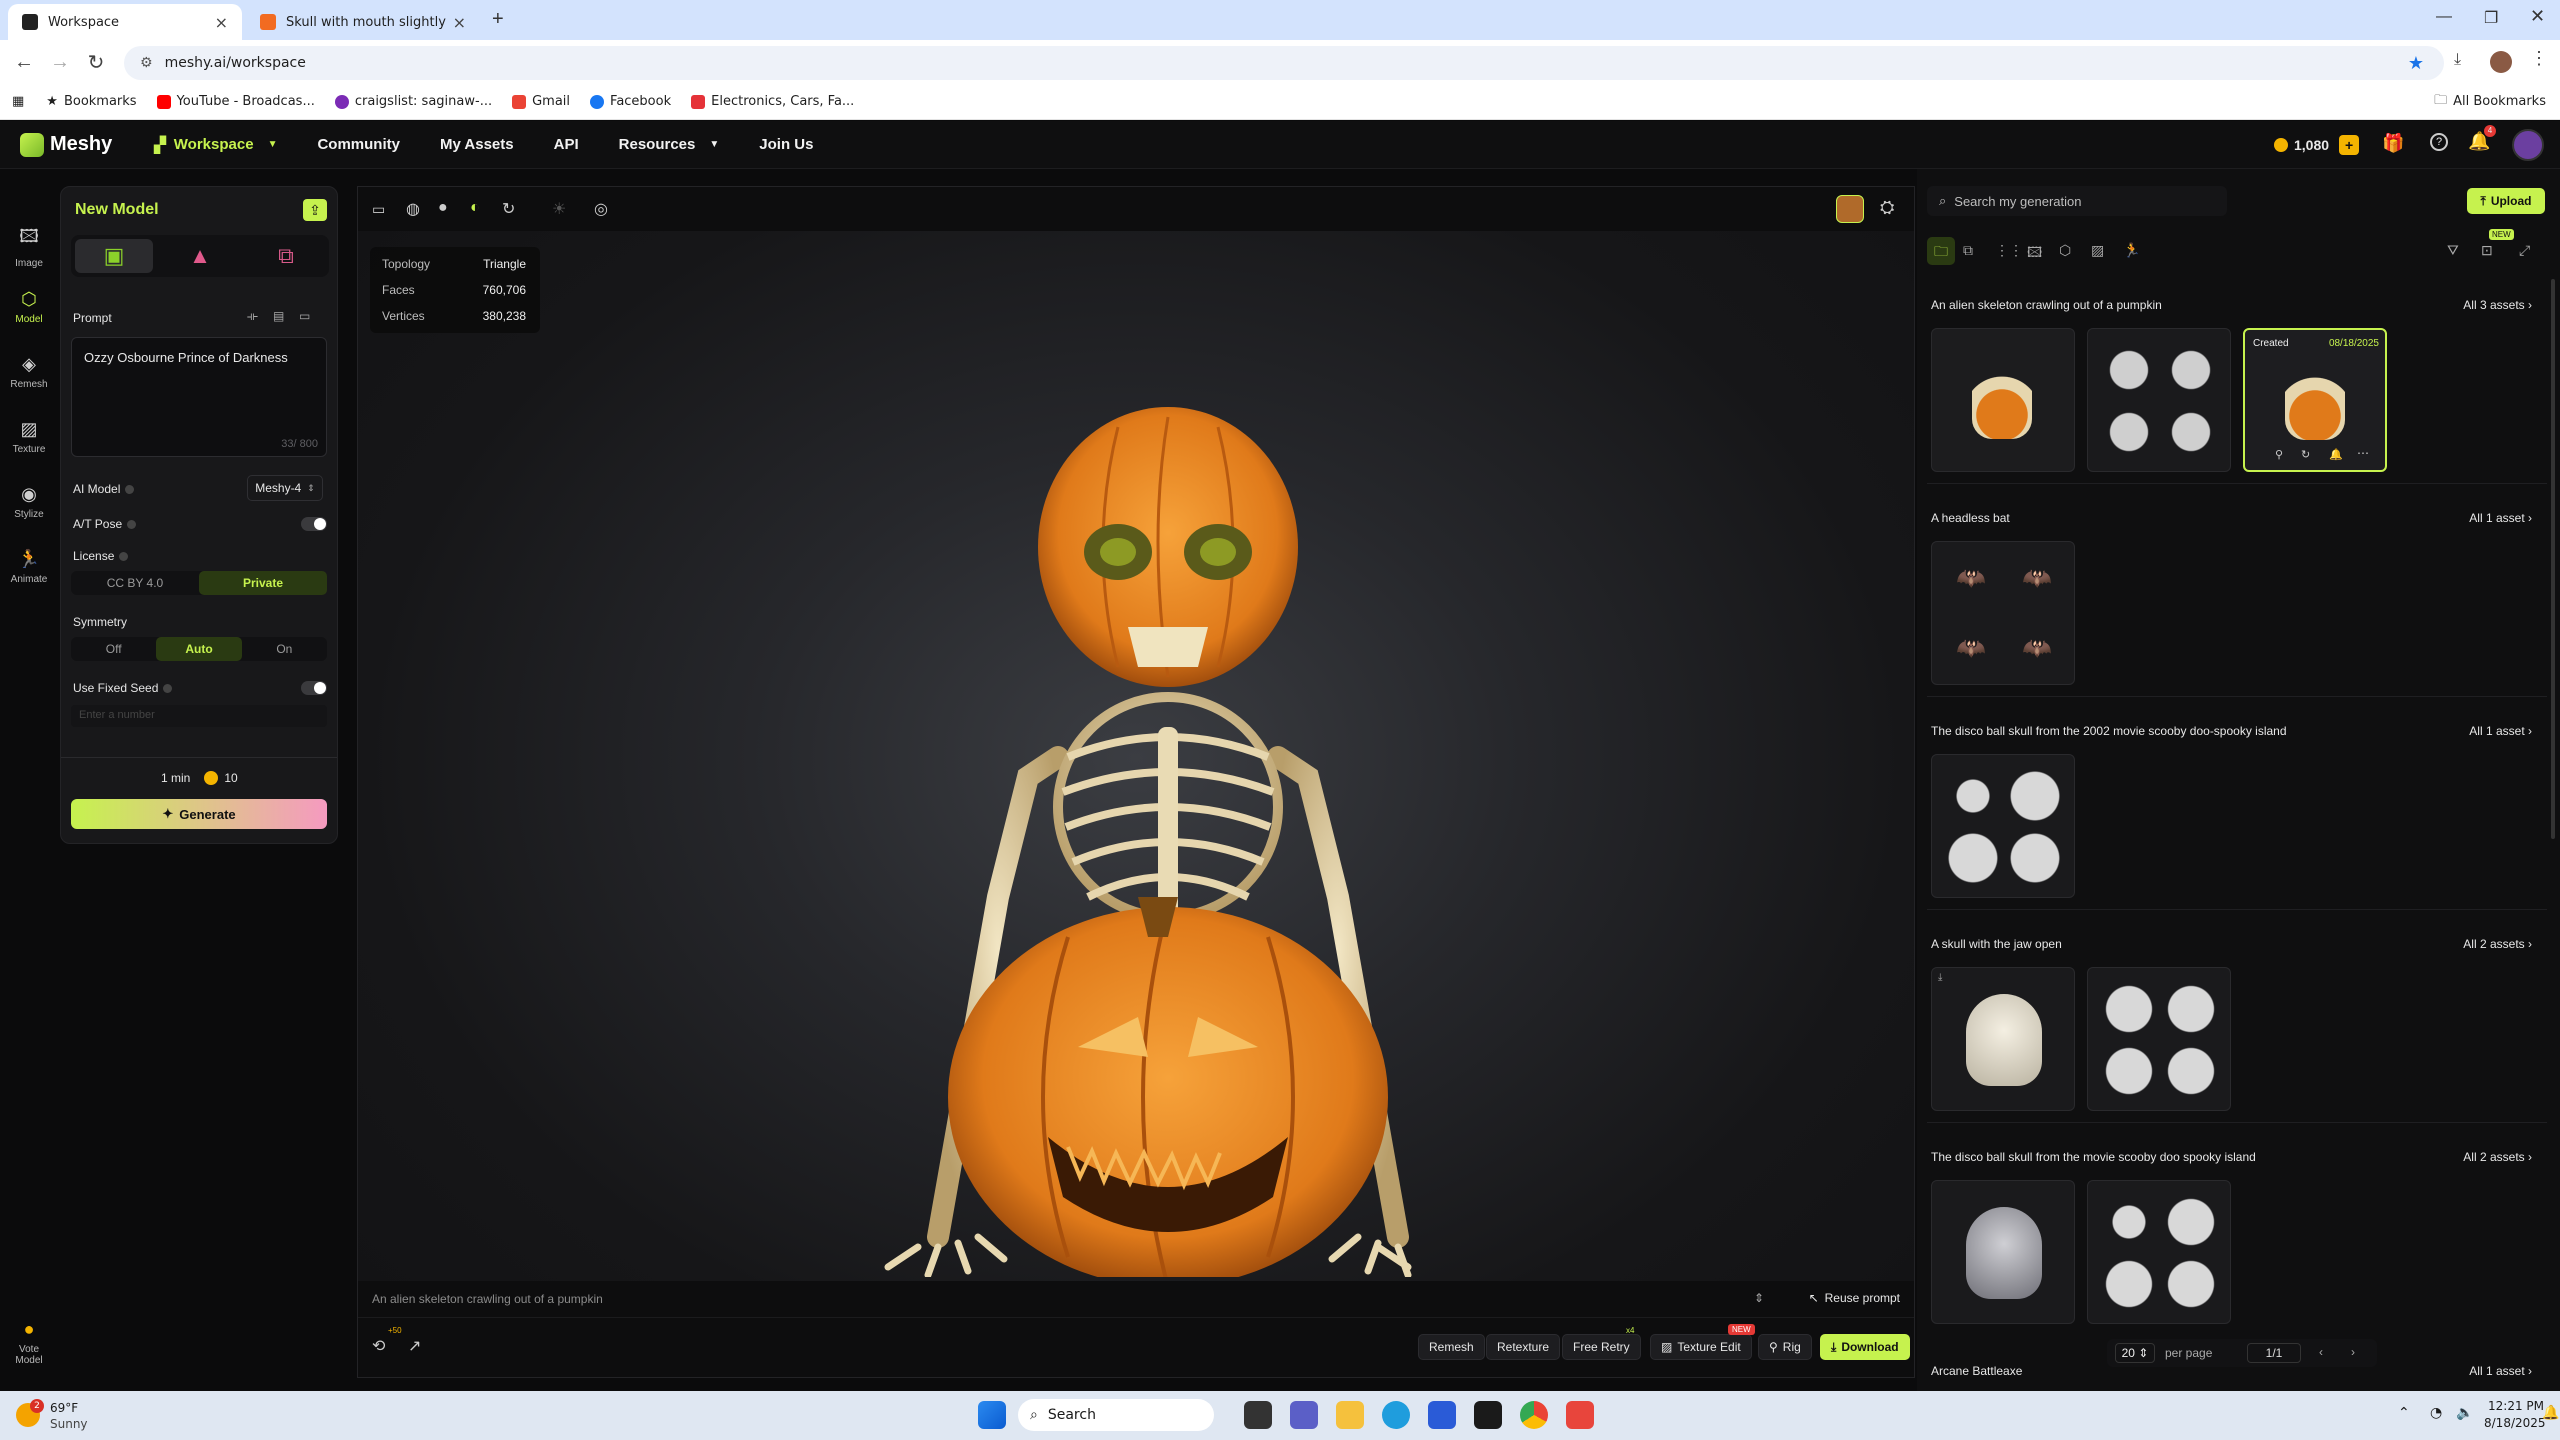 The width and height of the screenshot is (2560, 1440). Describe the element at coordinates (1534, 1415) in the screenshot. I see `chrome-icon` at that location.